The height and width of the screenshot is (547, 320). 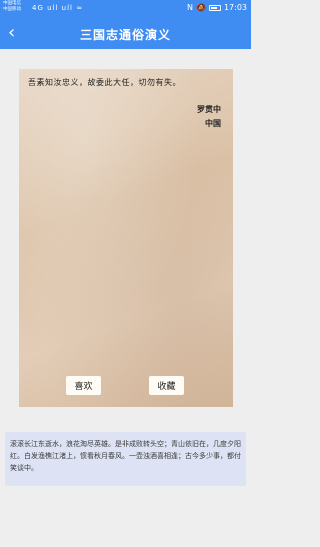 I want to click on status-right: N 🔕 17:03, so click(x=217, y=7).